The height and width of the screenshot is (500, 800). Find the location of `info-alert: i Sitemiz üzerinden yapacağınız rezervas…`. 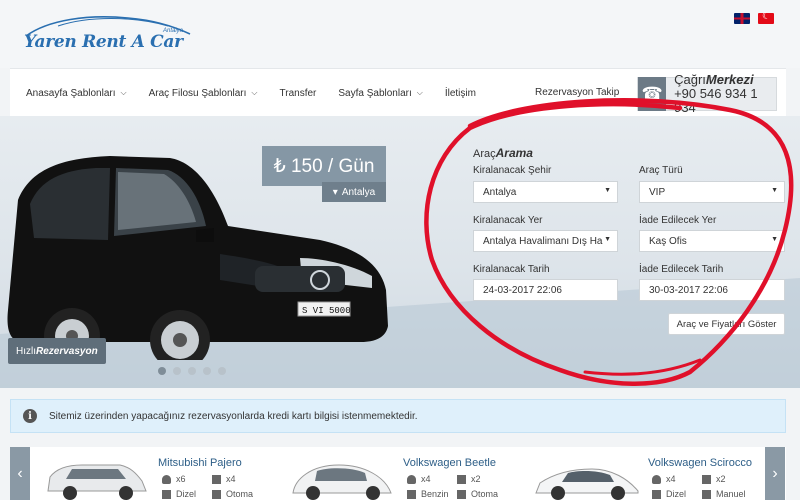

info-alert: i Sitemiz üzerinden yapacağınız rezervas… is located at coordinates (398, 416).